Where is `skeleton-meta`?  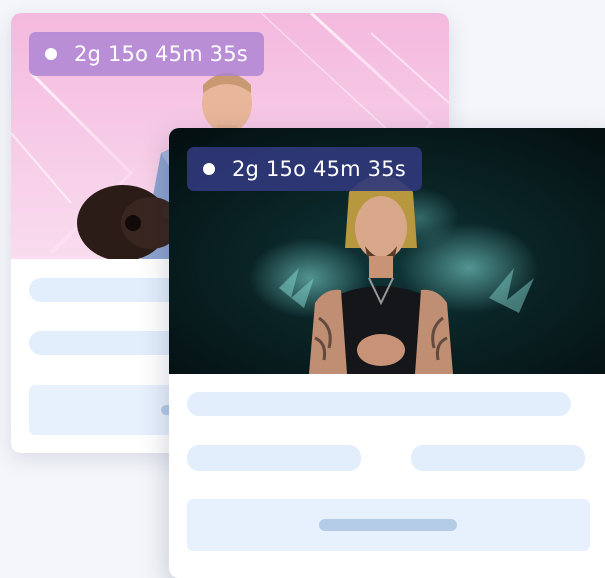
skeleton-meta is located at coordinates (109, 343).